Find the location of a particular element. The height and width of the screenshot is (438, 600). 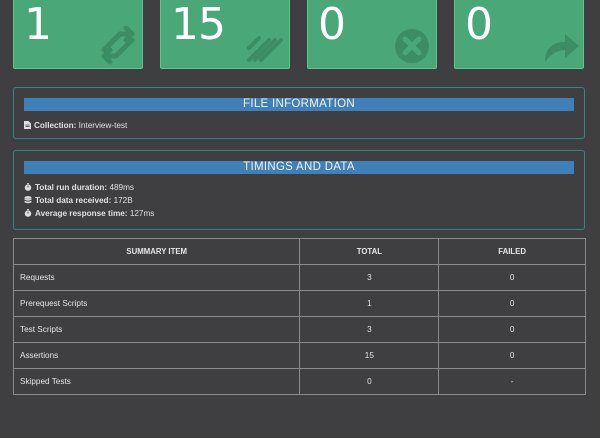

table-row: Prerequest Scripts 1 0 is located at coordinates (299, 303).